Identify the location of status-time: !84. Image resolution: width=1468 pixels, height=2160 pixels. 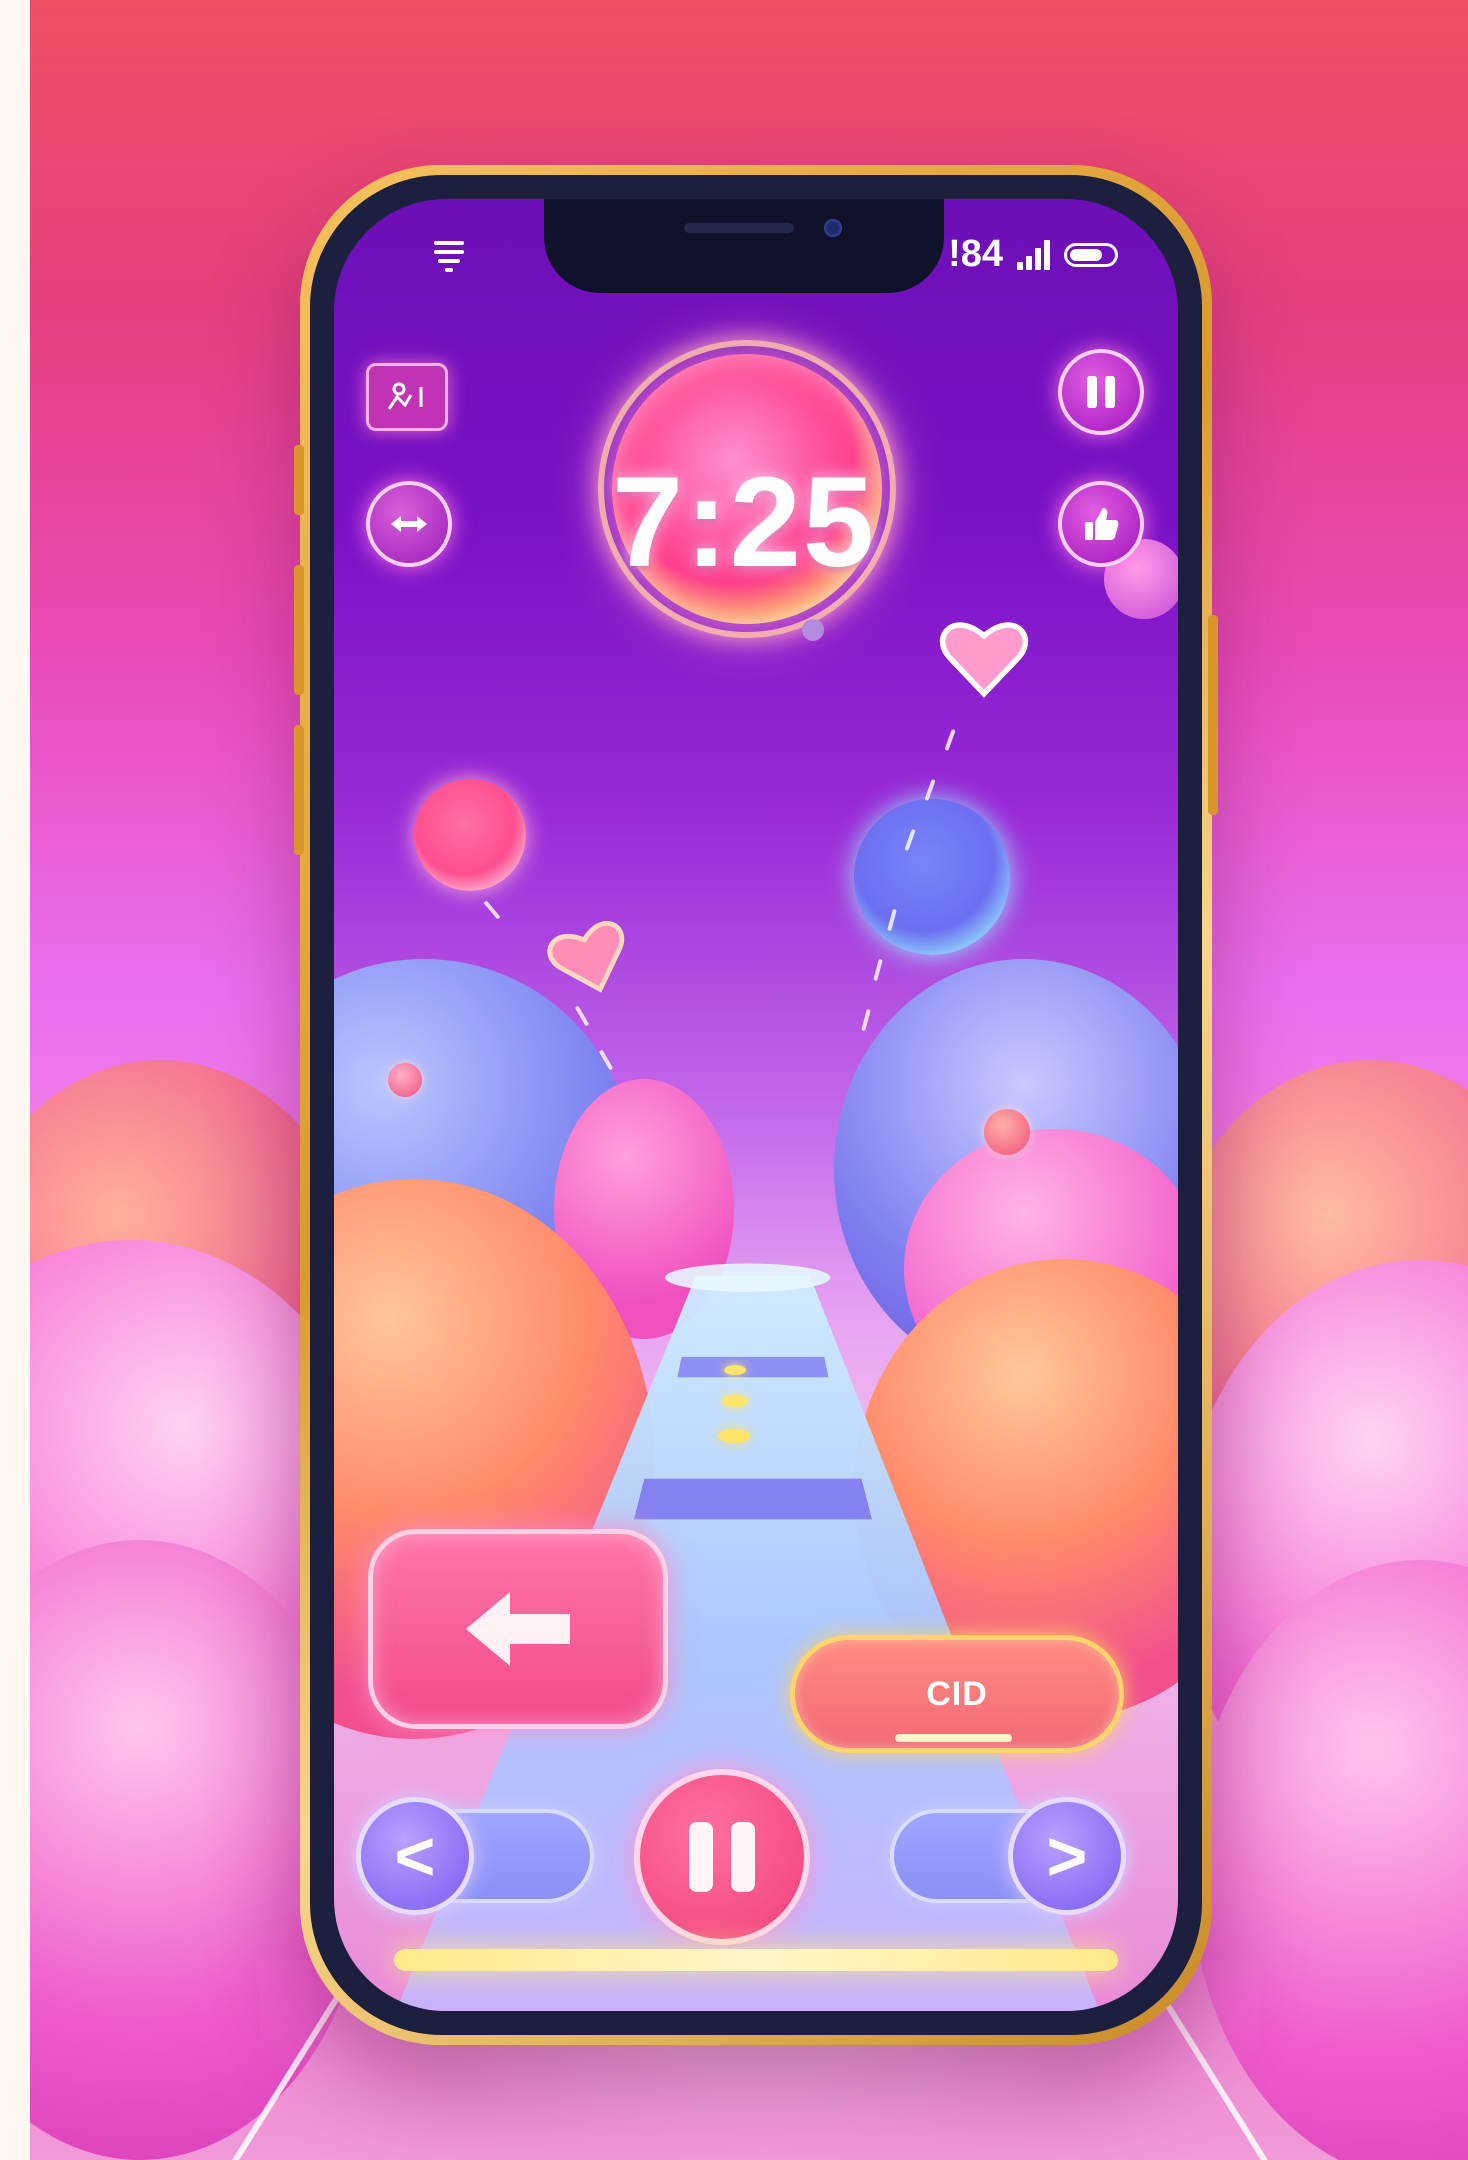
(975, 254).